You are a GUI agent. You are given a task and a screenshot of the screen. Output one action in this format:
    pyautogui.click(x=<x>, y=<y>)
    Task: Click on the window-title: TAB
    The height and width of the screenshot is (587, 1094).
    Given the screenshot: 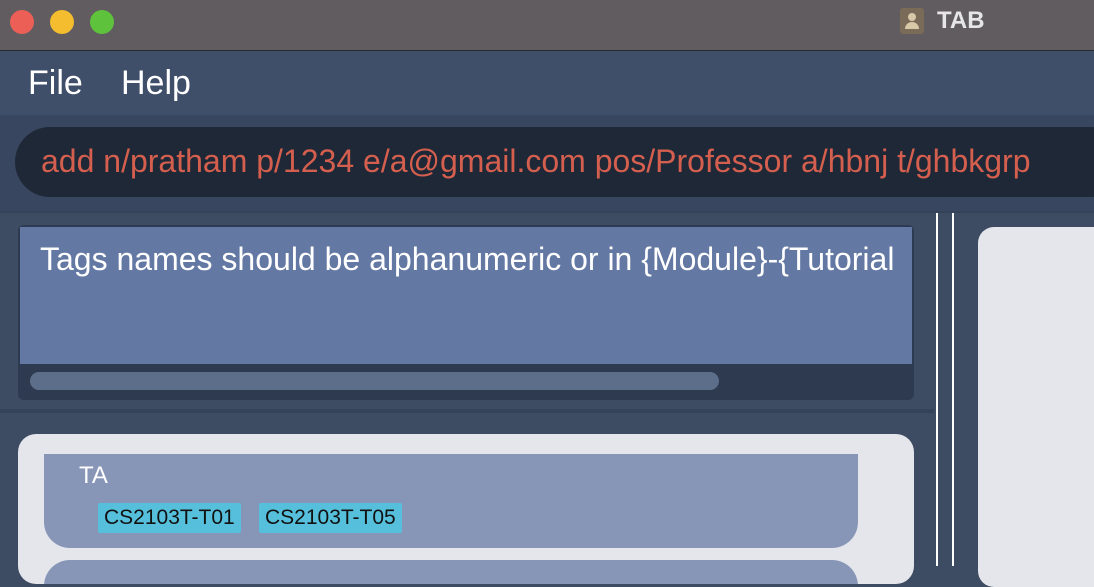 What is the action you would take?
    pyautogui.click(x=961, y=20)
    